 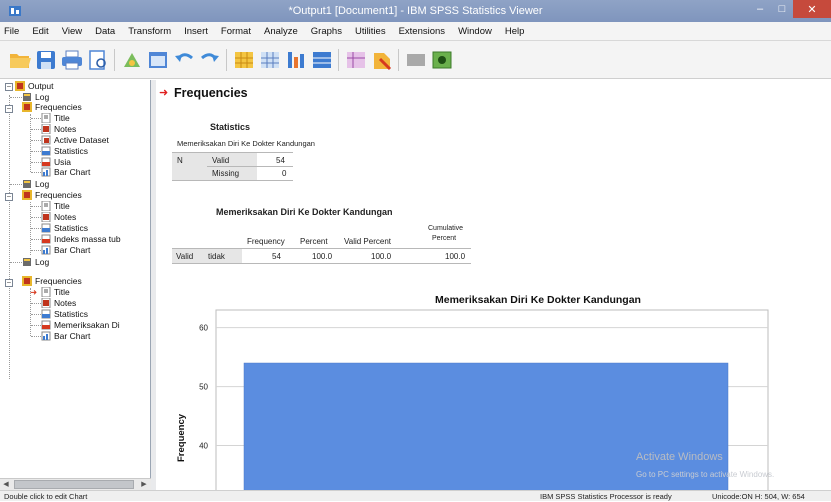 I want to click on maximize-button: □, so click(x=782, y=9).